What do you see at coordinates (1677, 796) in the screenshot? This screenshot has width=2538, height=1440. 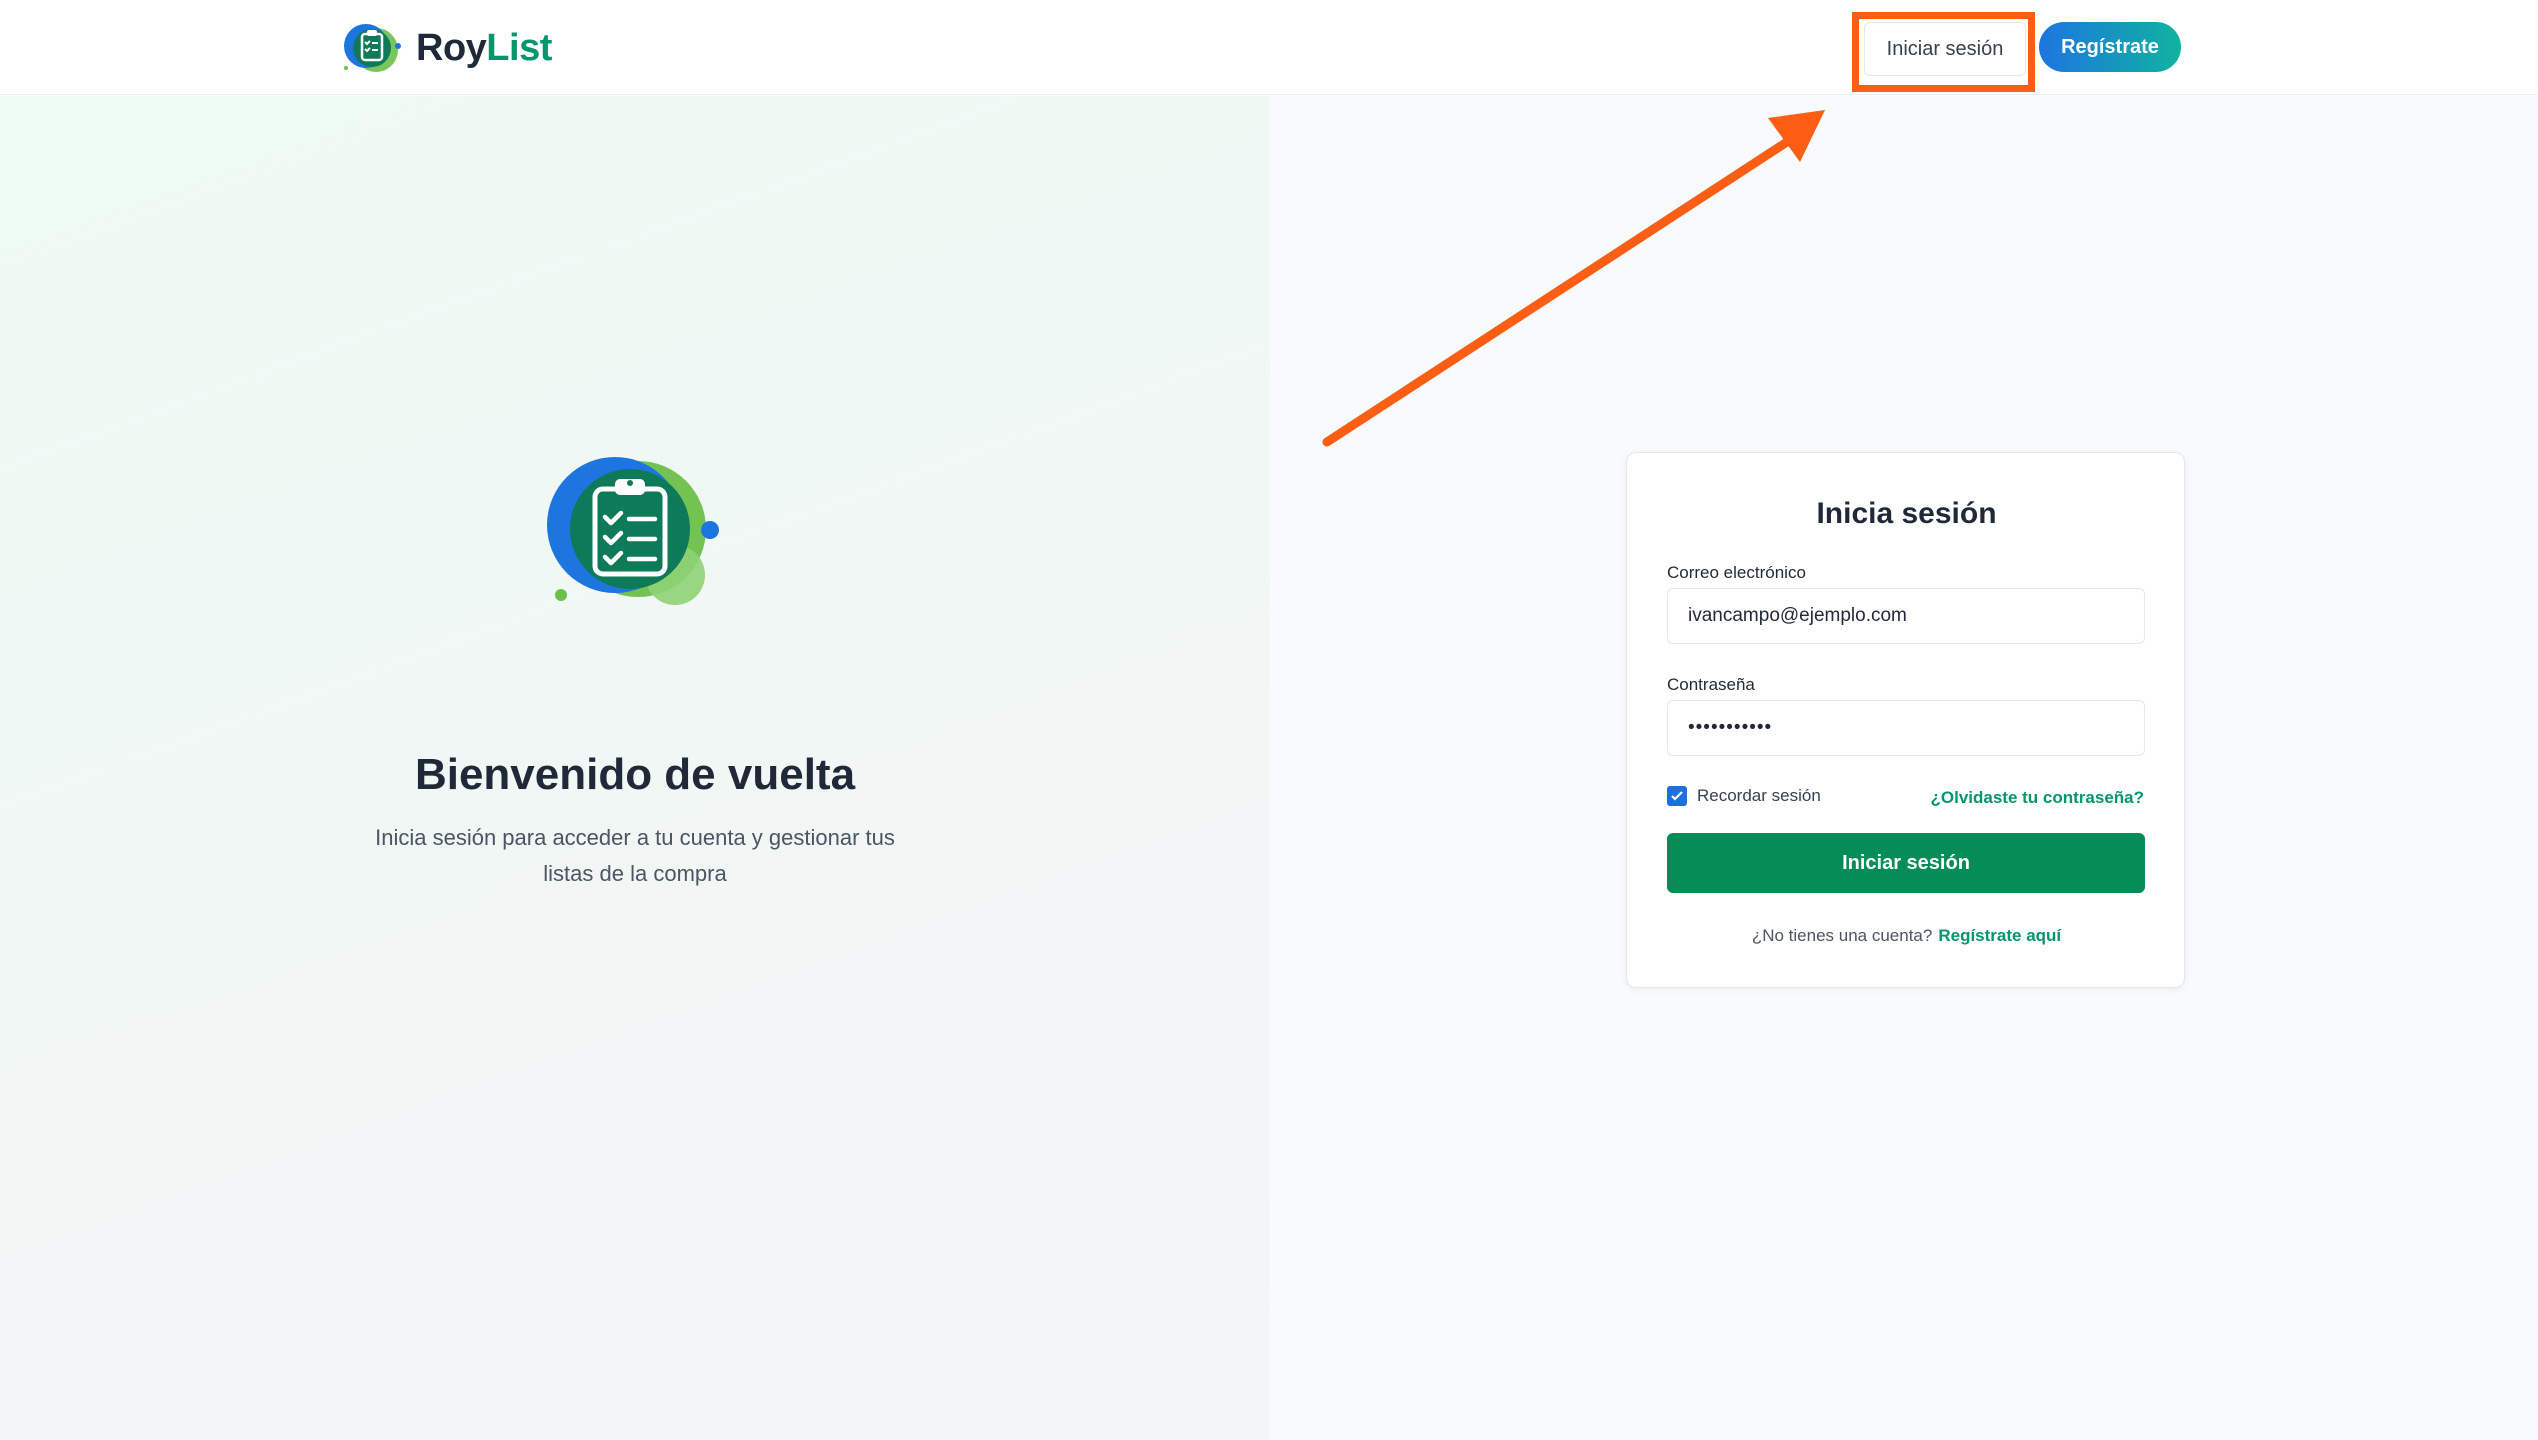 I see `checkbox-checked-icon` at bounding box center [1677, 796].